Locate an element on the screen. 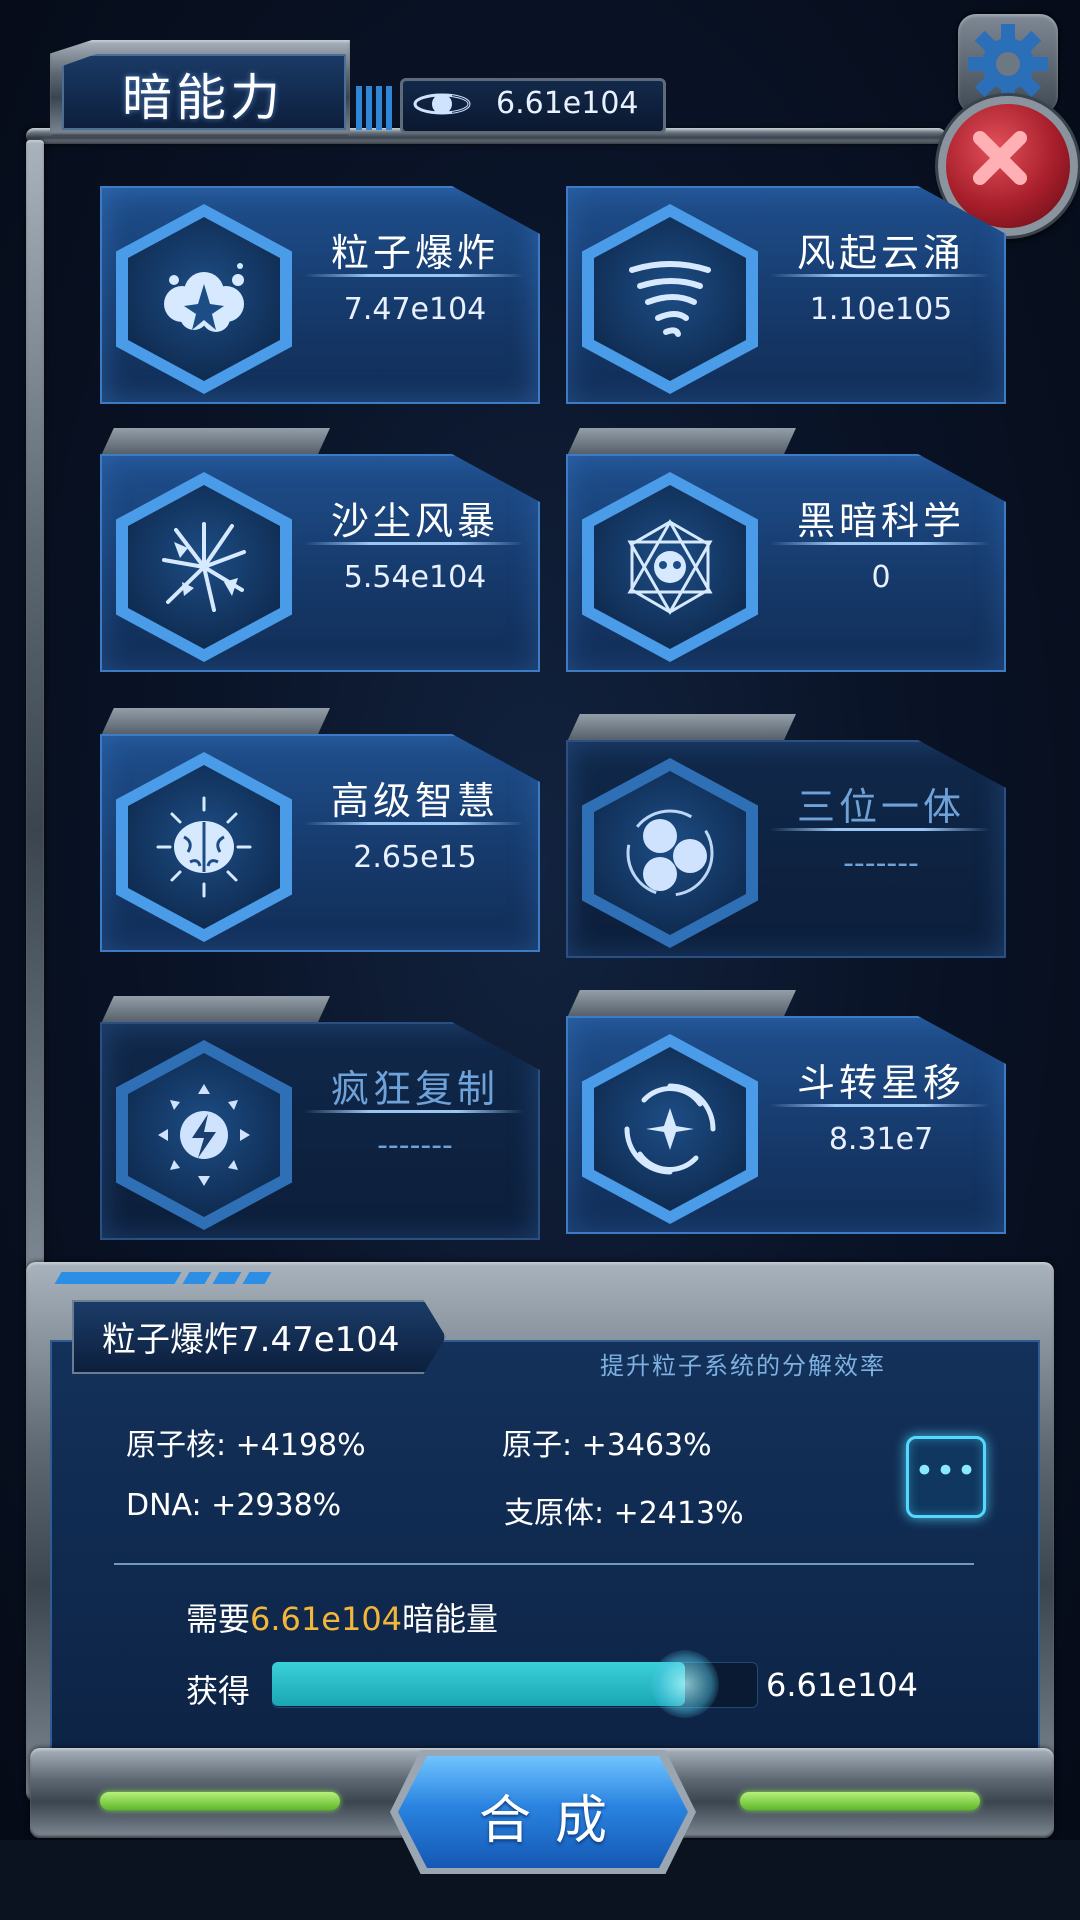 The height and width of the screenshot is (1920, 1080). more-button: ••• is located at coordinates (946, 1477).